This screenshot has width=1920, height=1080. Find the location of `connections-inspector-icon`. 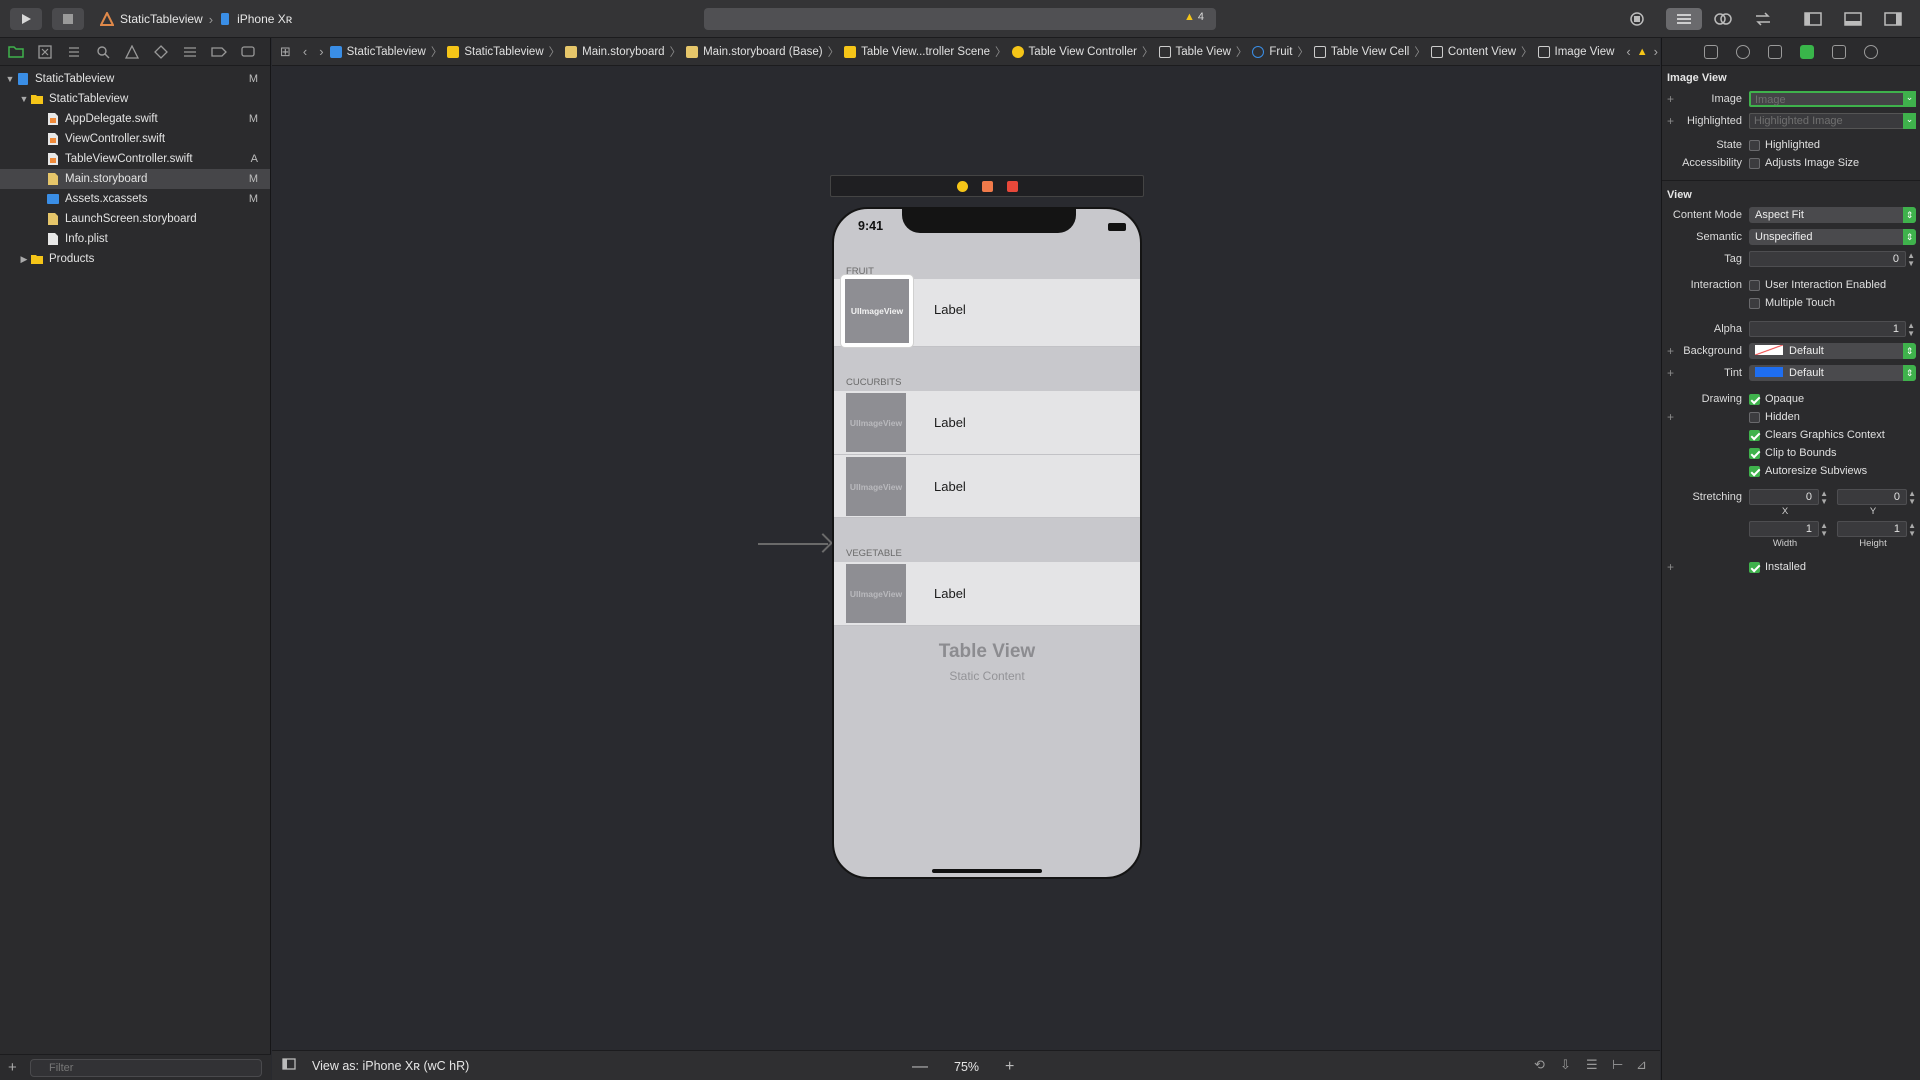

connections-inspector-icon is located at coordinates (1871, 51).